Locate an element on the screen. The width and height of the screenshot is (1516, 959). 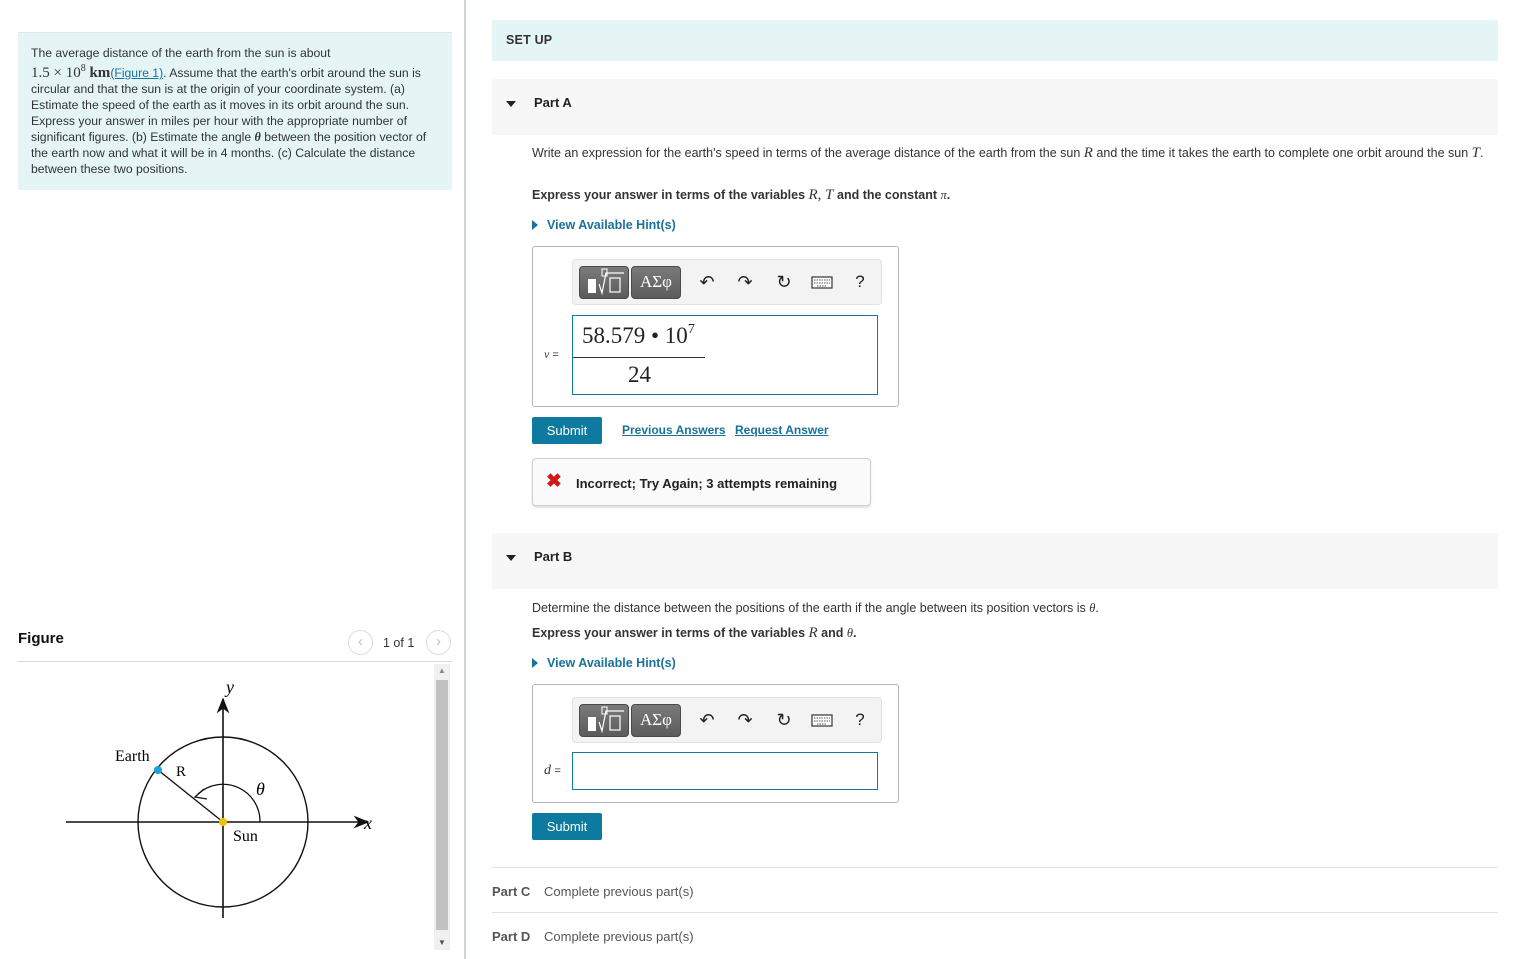
figure-scrollbar: ▲ ▼ is located at coordinates (442, 807).